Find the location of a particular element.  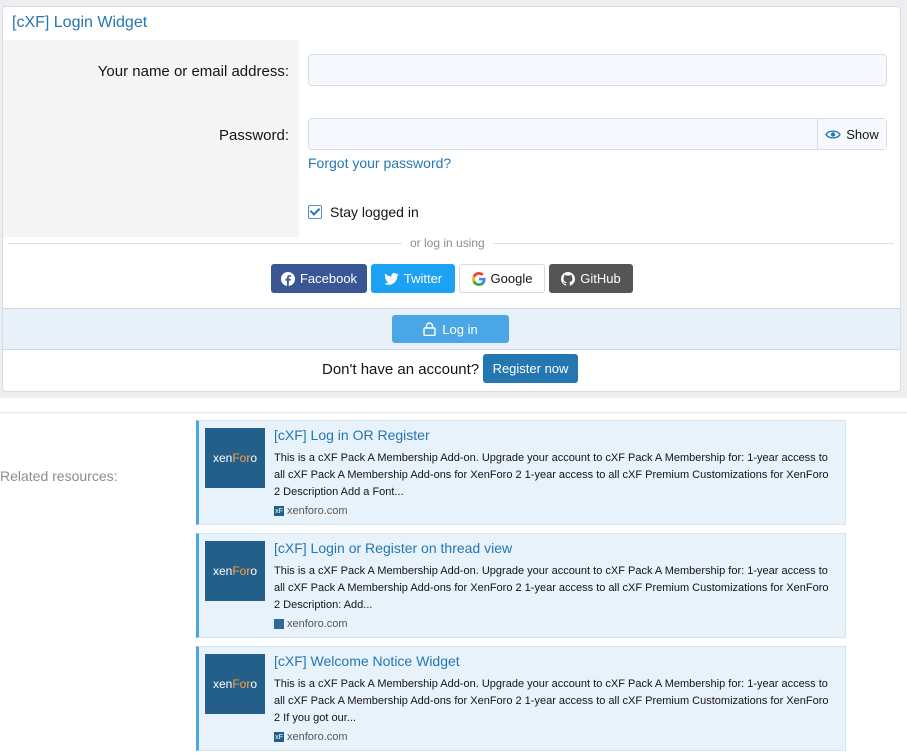

resource-title-link: [cXF] Log in OR Register is located at coordinates (352, 435).